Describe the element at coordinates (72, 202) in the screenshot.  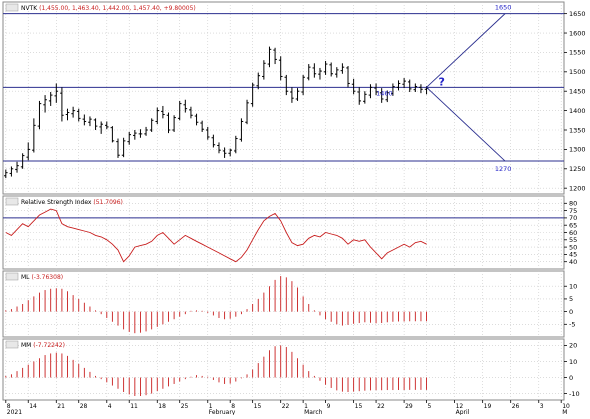
I see `panel-header-label: Relative Strength Index (51.7096)` at that location.